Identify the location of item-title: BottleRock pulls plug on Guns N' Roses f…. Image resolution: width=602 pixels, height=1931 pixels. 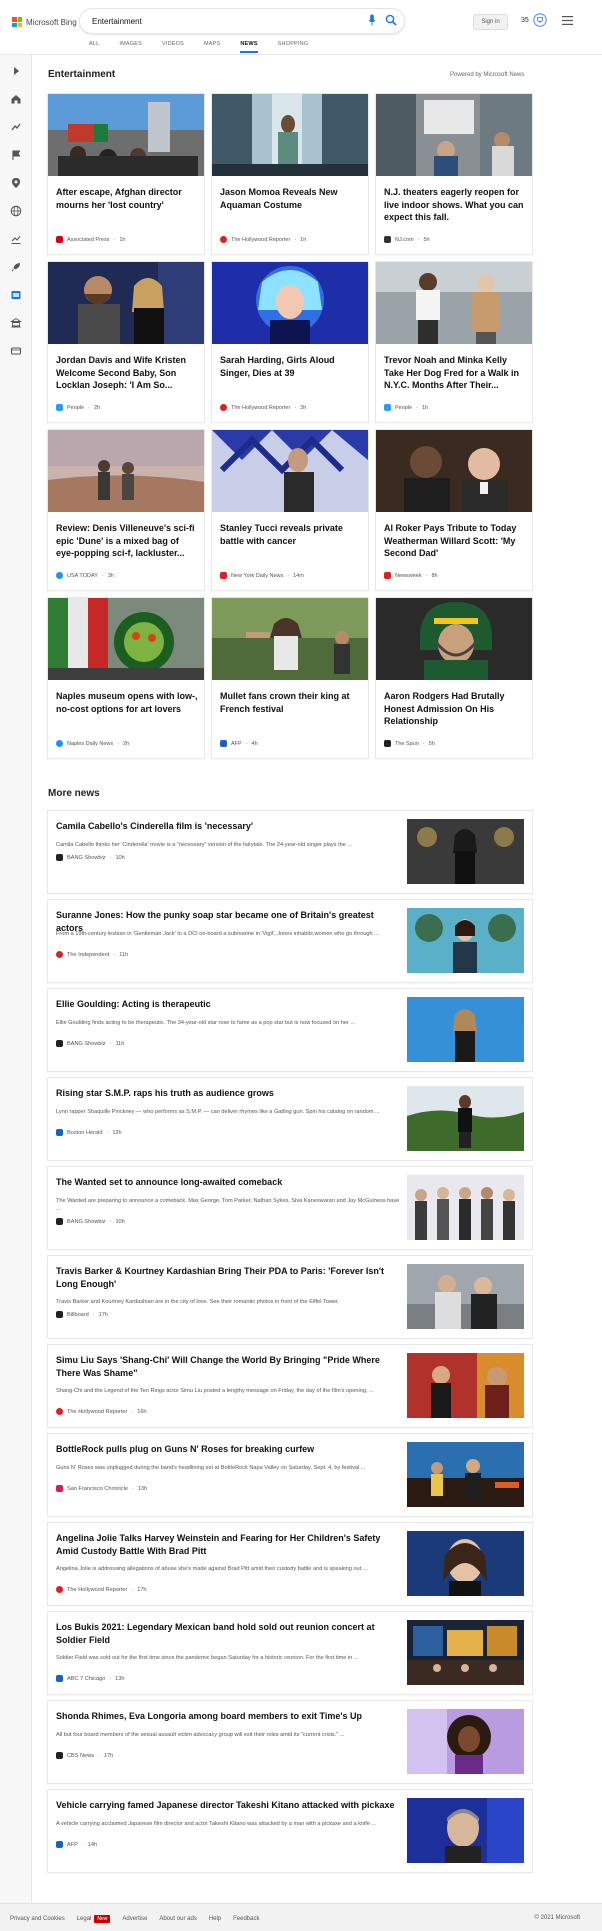
(228, 1449).